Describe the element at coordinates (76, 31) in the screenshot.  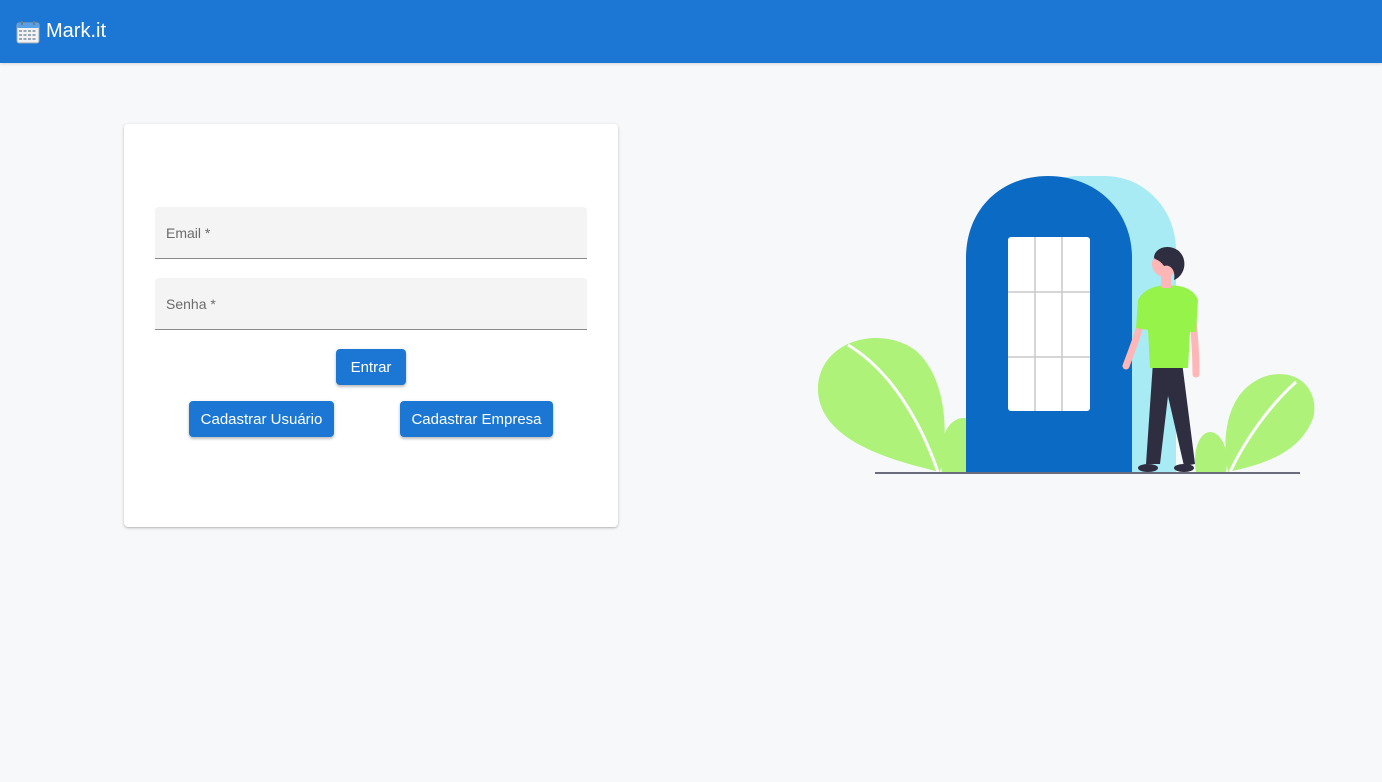
I see `app-title: Mark.it` at that location.